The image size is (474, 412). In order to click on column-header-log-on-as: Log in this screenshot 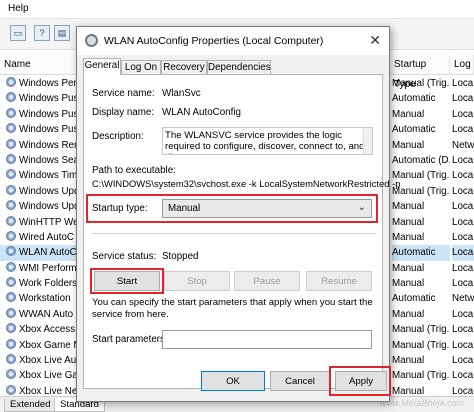, I will do `click(462, 65)`.